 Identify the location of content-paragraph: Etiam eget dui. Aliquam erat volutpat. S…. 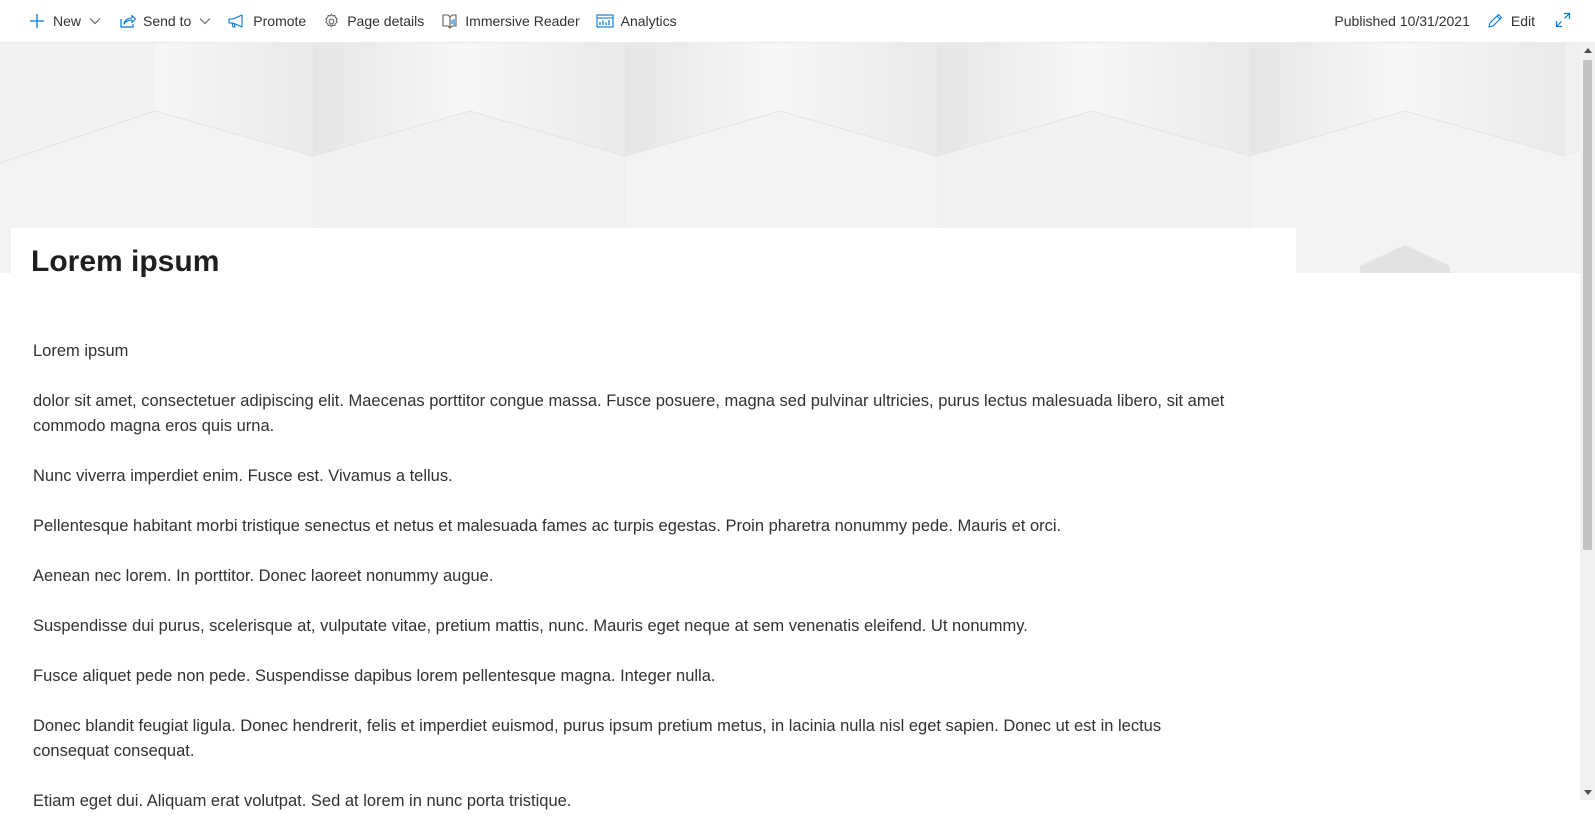
(302, 801).